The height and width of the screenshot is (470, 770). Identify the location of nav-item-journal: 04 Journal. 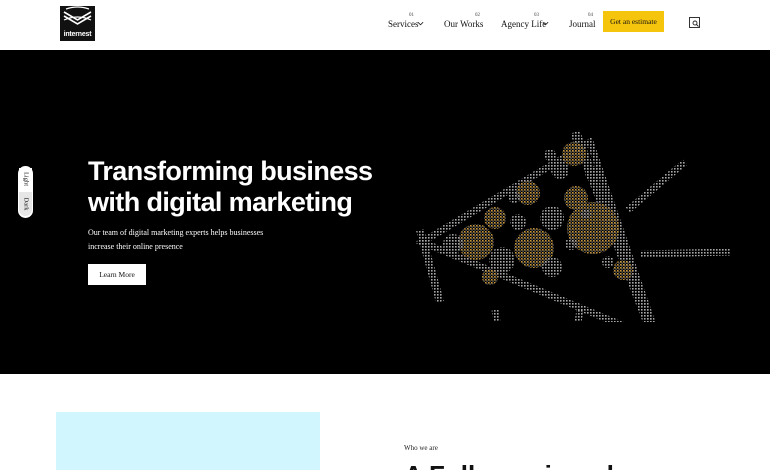
(583, 24).